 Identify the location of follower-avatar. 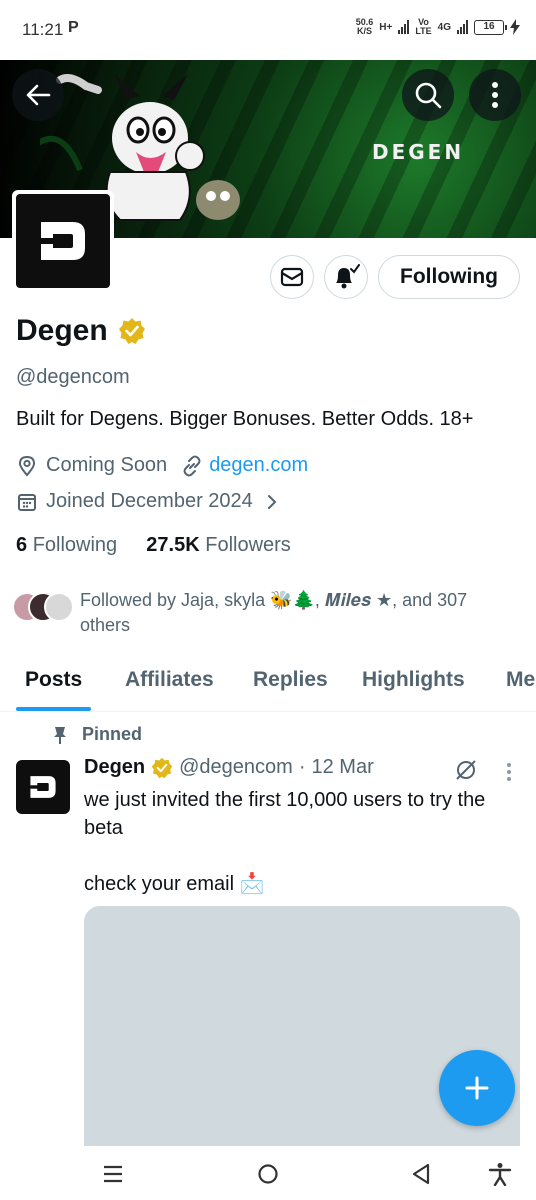
(59, 607).